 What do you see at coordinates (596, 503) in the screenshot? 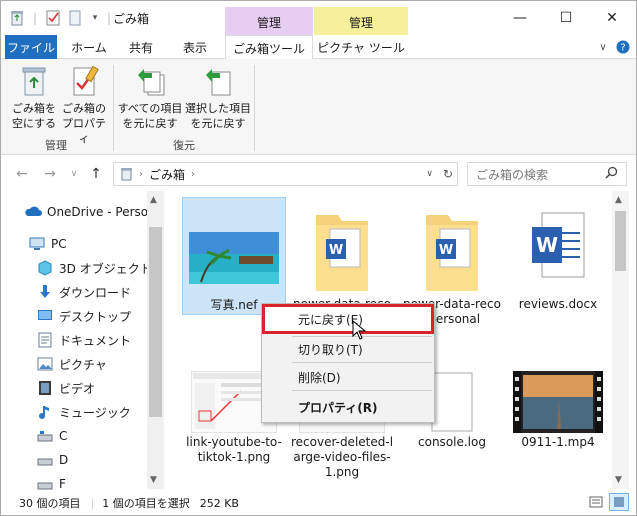
I see `details-view-icon` at bounding box center [596, 503].